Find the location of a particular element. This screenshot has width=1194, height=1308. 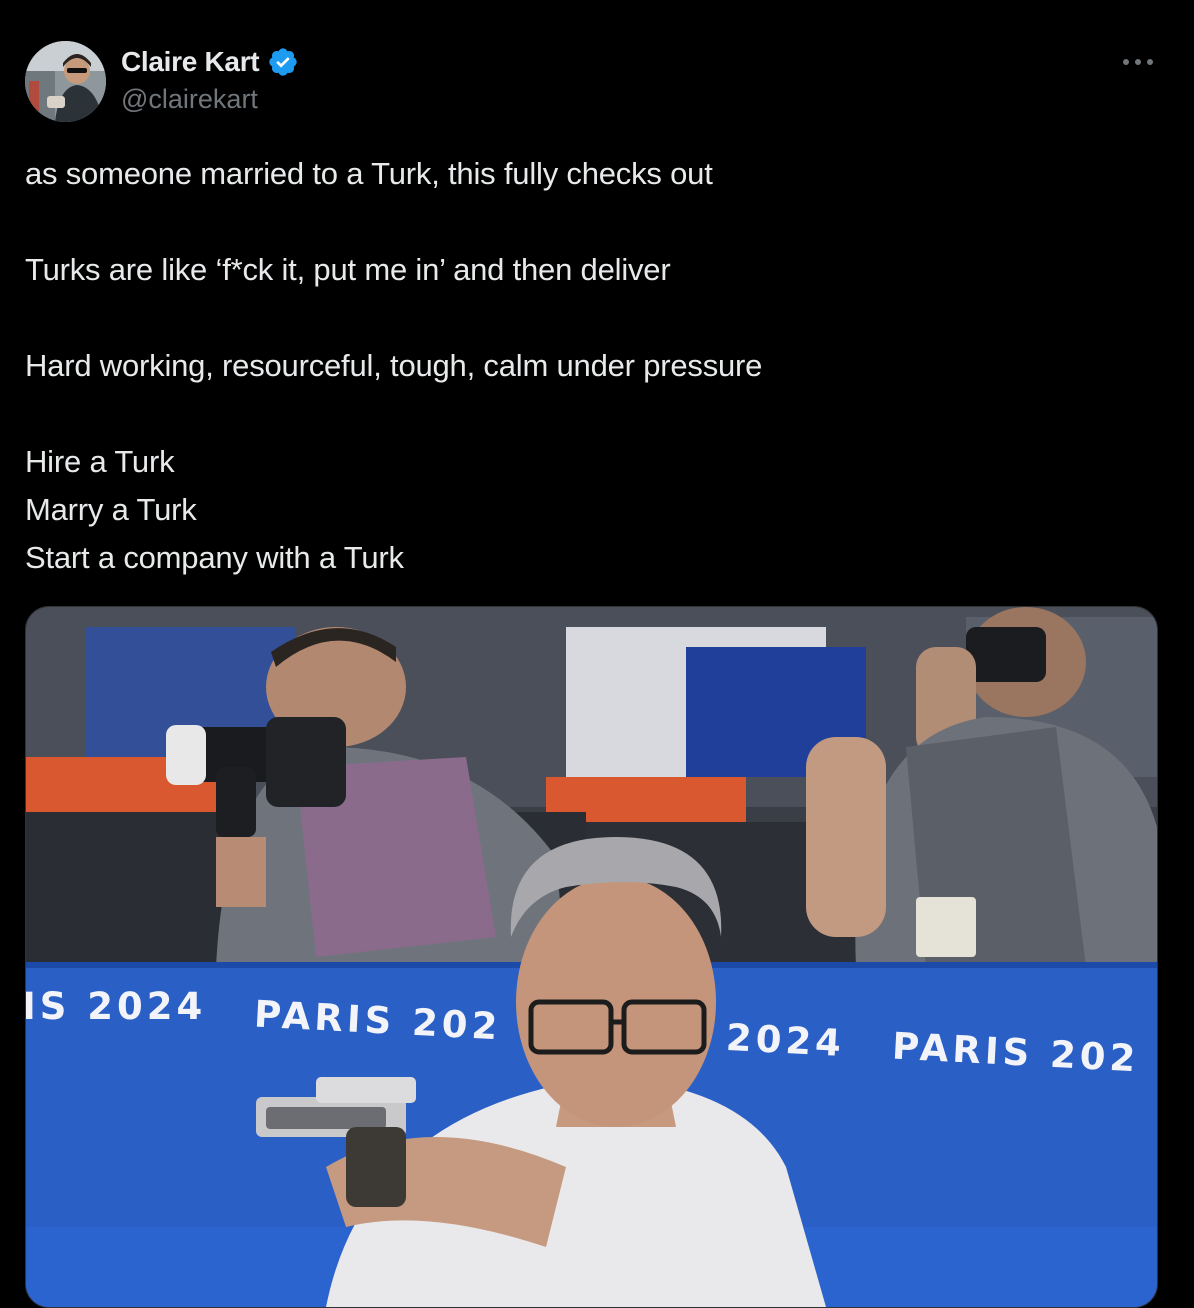

avatar-photo is located at coordinates (65, 81).